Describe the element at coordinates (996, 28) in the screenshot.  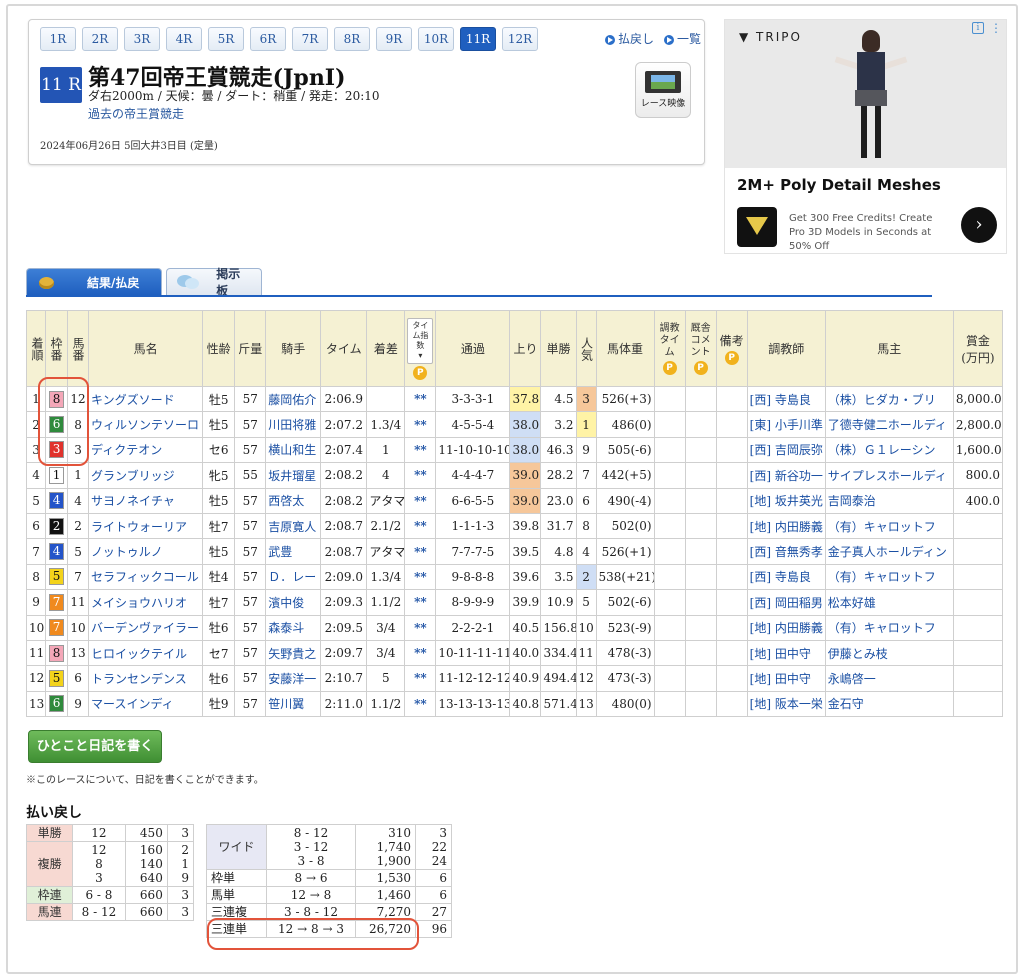
I see `ad-menu-icon: ⋮` at that location.